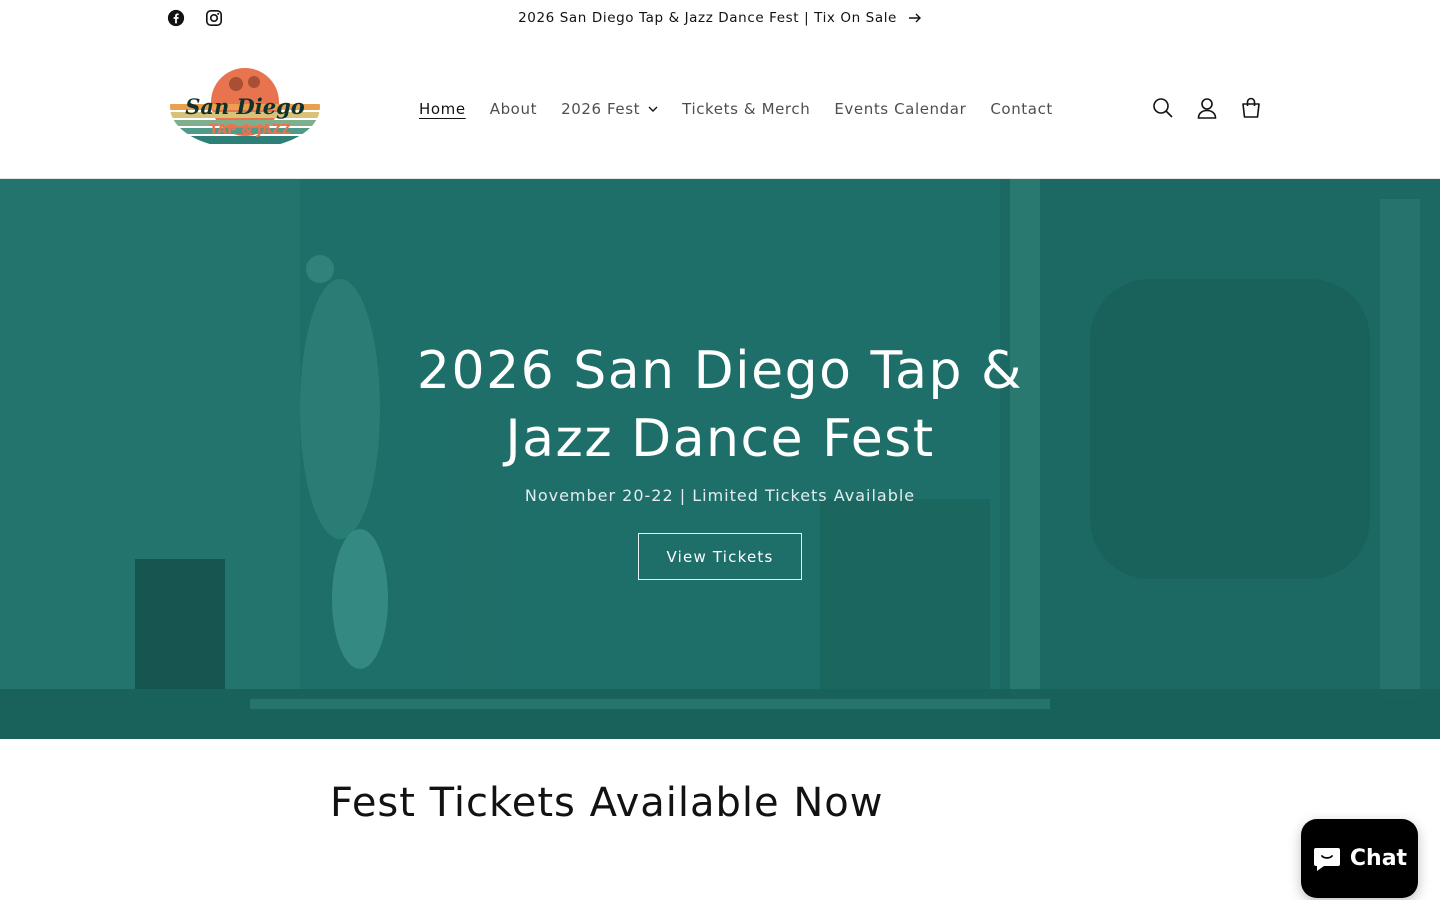 This screenshot has width=1440, height=900. Describe the element at coordinates (607, 803) in the screenshot. I see `section-title: Fest Tickets Available Now` at that location.